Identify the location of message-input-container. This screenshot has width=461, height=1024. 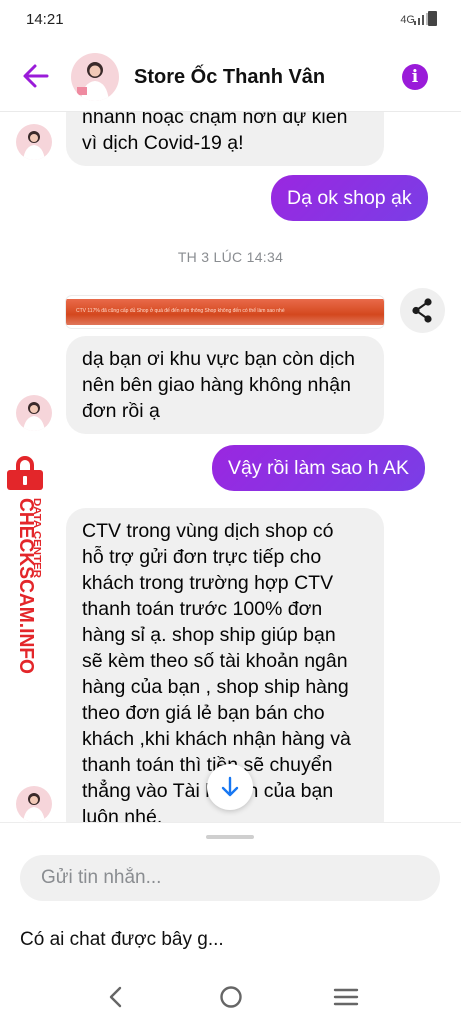
(230, 878).